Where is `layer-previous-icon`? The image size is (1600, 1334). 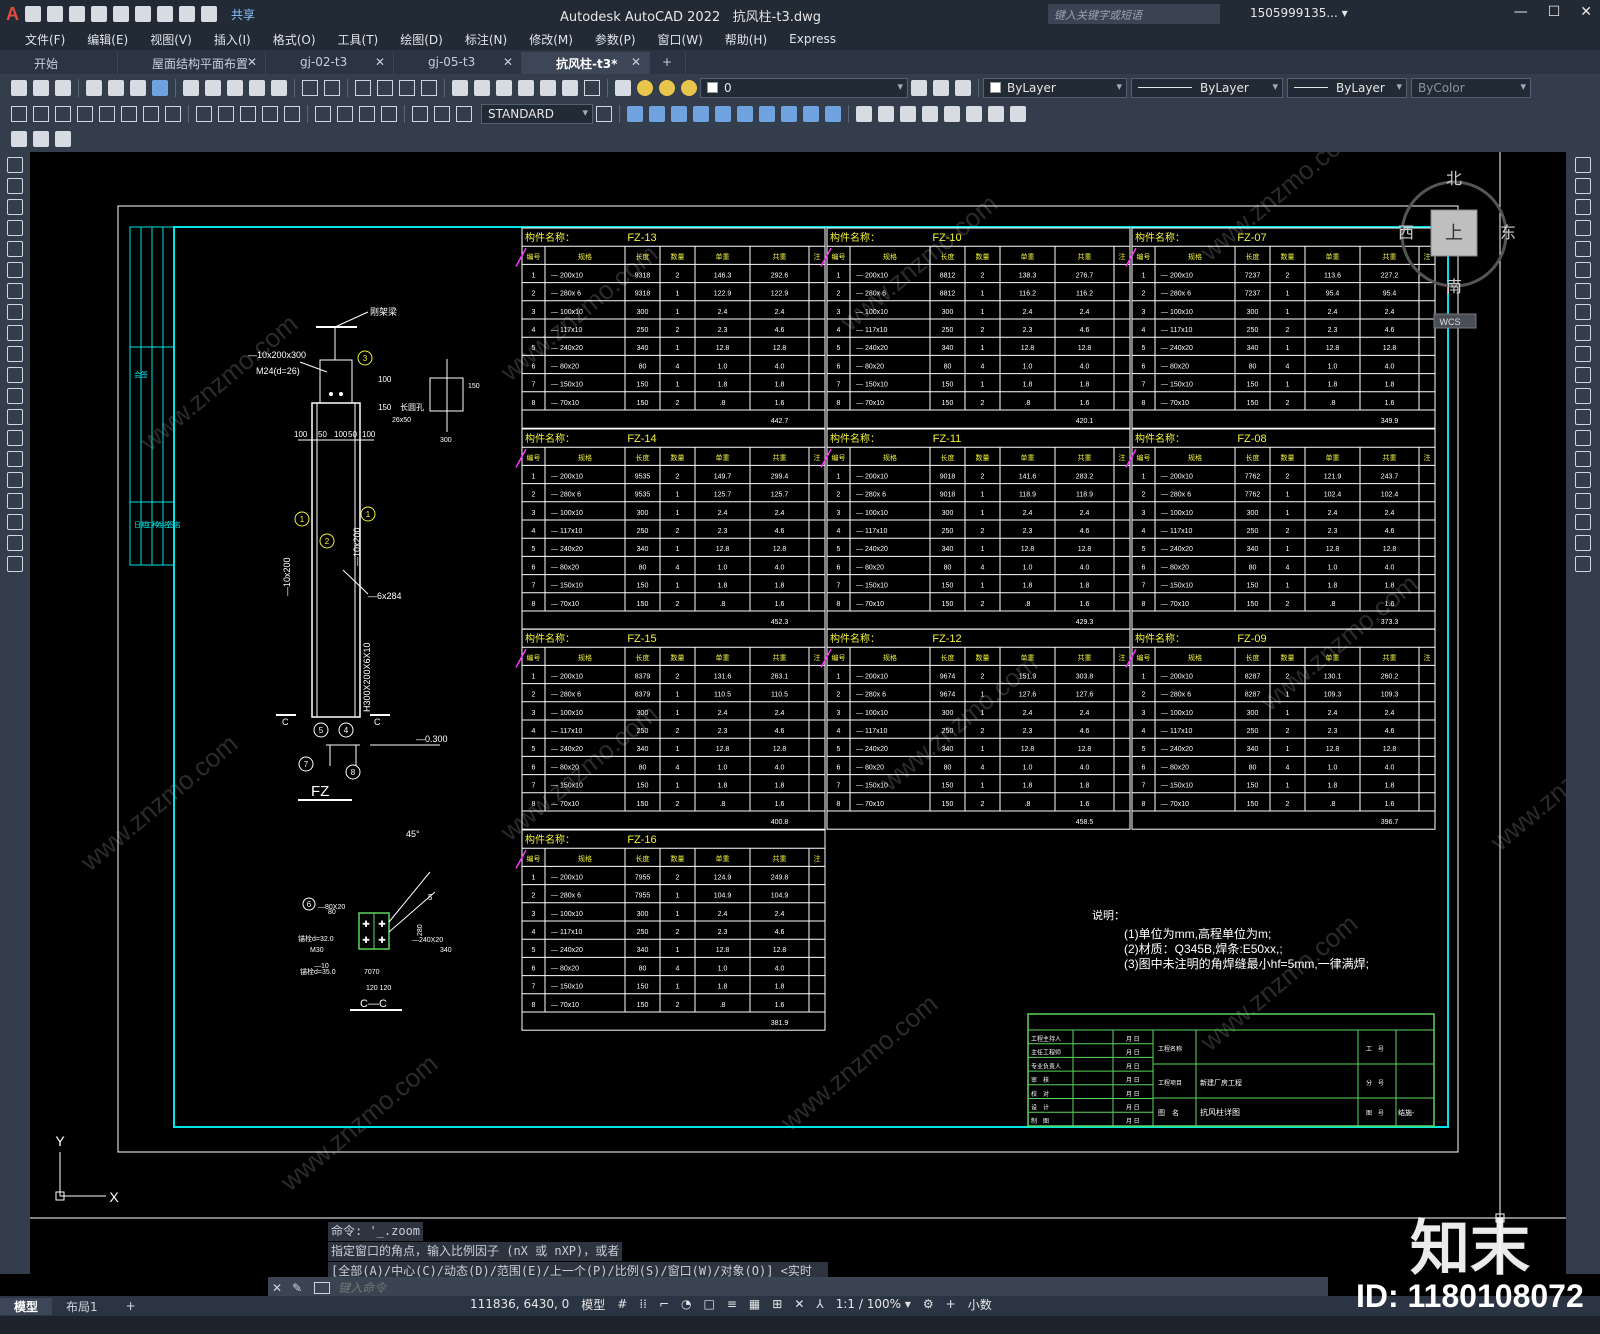 layer-previous-icon is located at coordinates (941, 88).